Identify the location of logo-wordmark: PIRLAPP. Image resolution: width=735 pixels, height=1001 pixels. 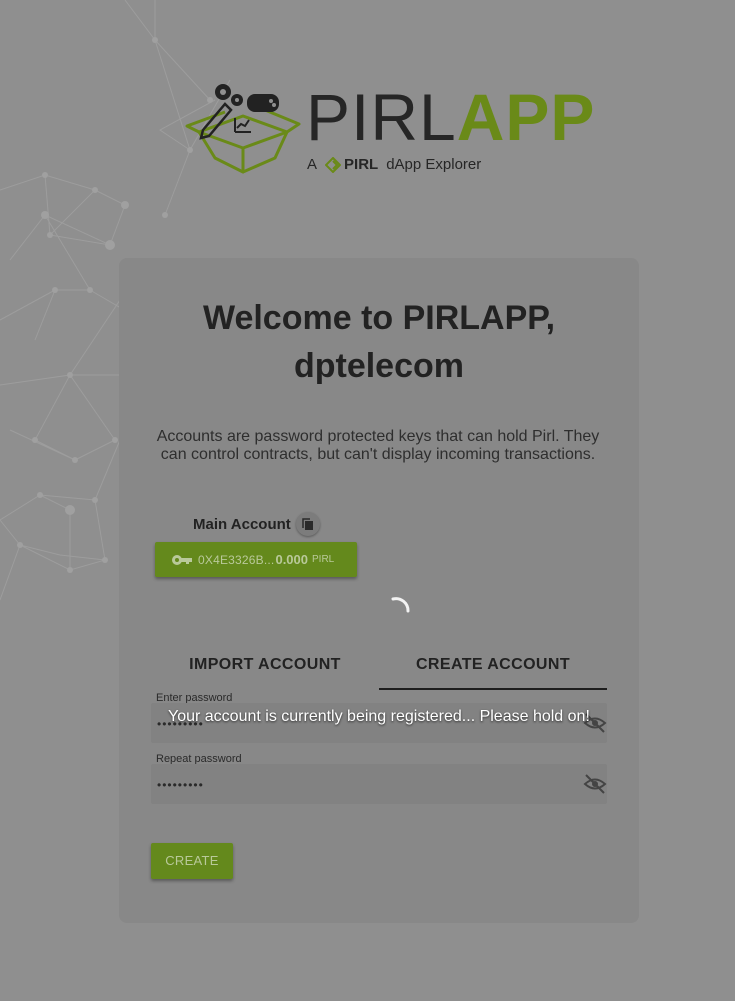
(450, 117).